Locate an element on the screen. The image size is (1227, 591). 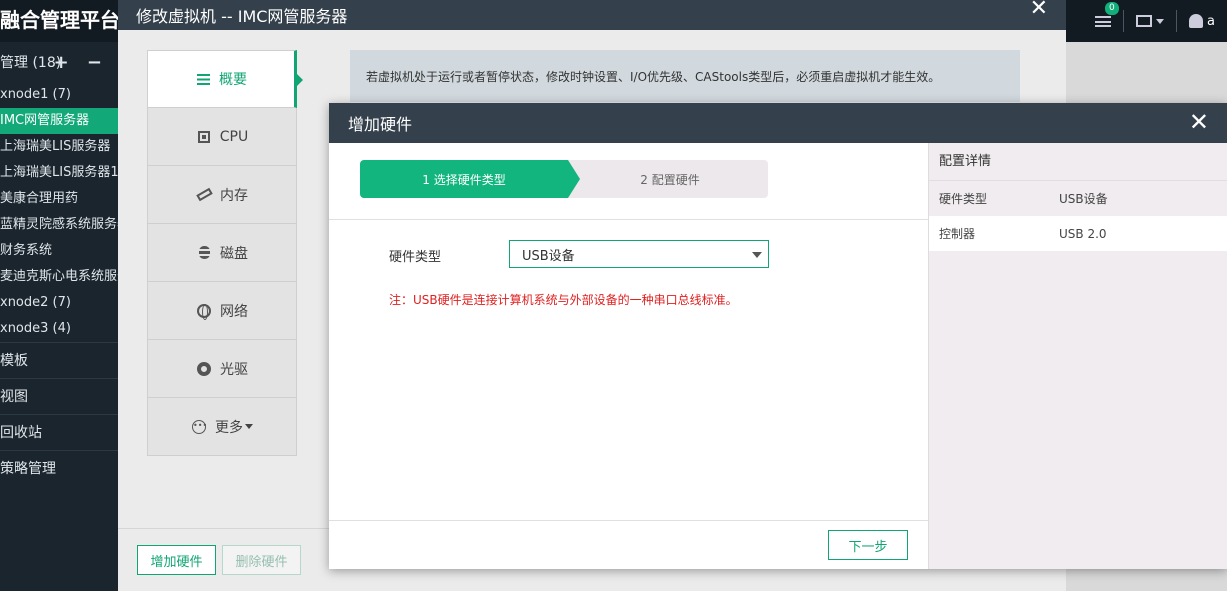
tab-disk: 磁盘 is located at coordinates (222, 253).